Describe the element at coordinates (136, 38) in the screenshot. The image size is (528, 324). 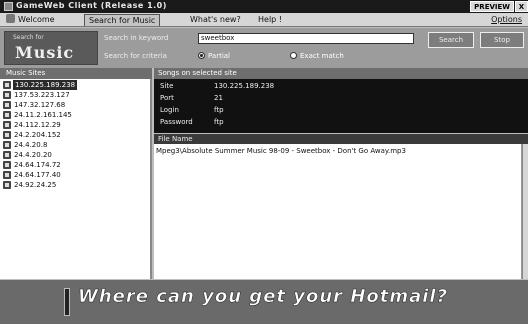
I see `search-field-label: Search in keyword` at that location.